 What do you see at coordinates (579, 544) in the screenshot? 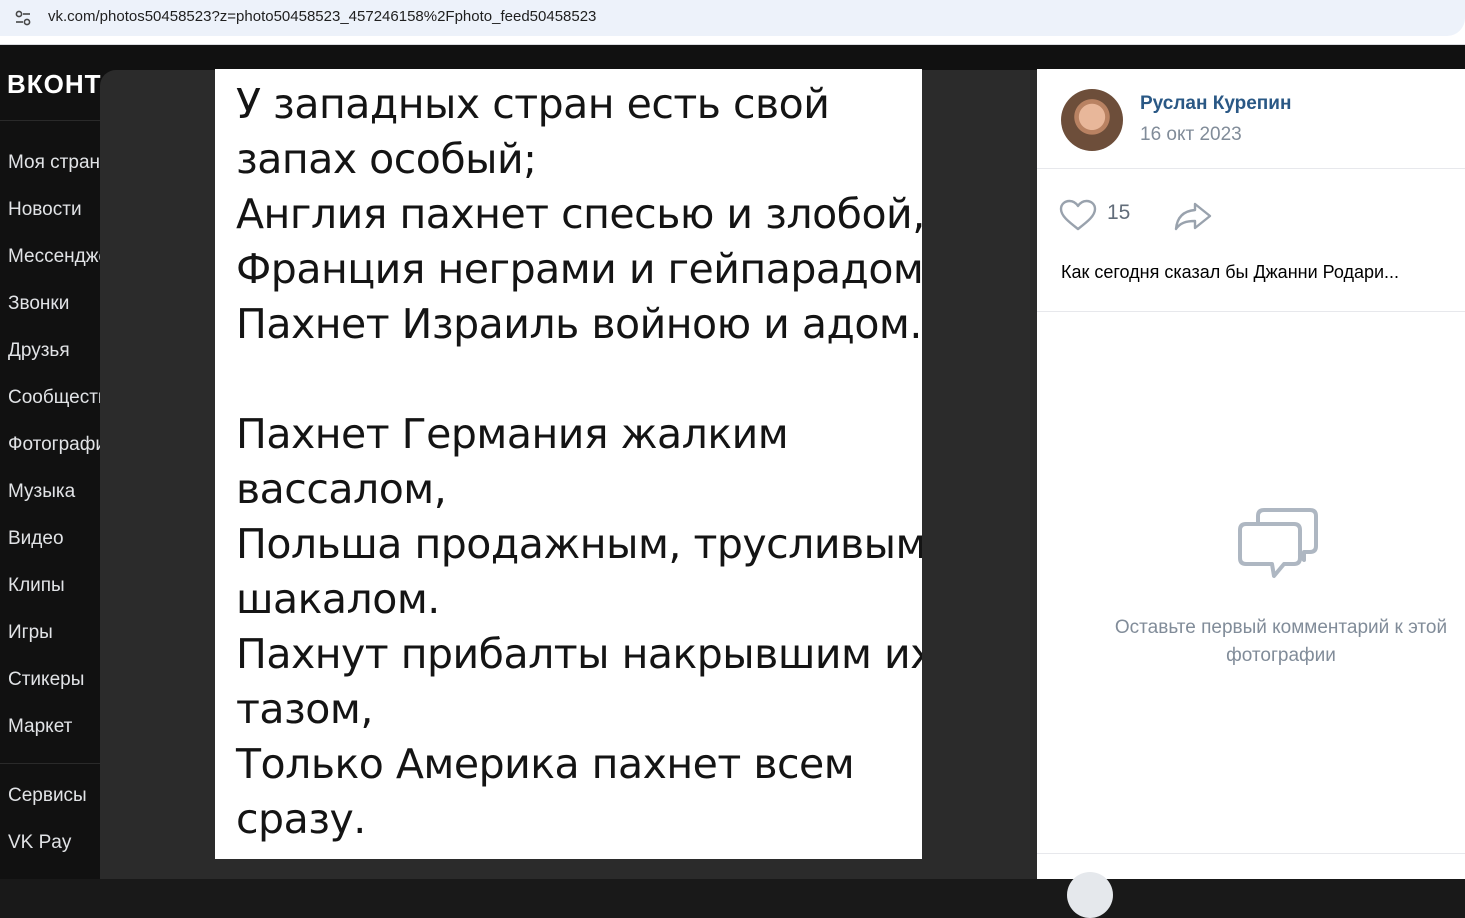
I see `poem-line: Польша продажным, трусливым` at bounding box center [579, 544].